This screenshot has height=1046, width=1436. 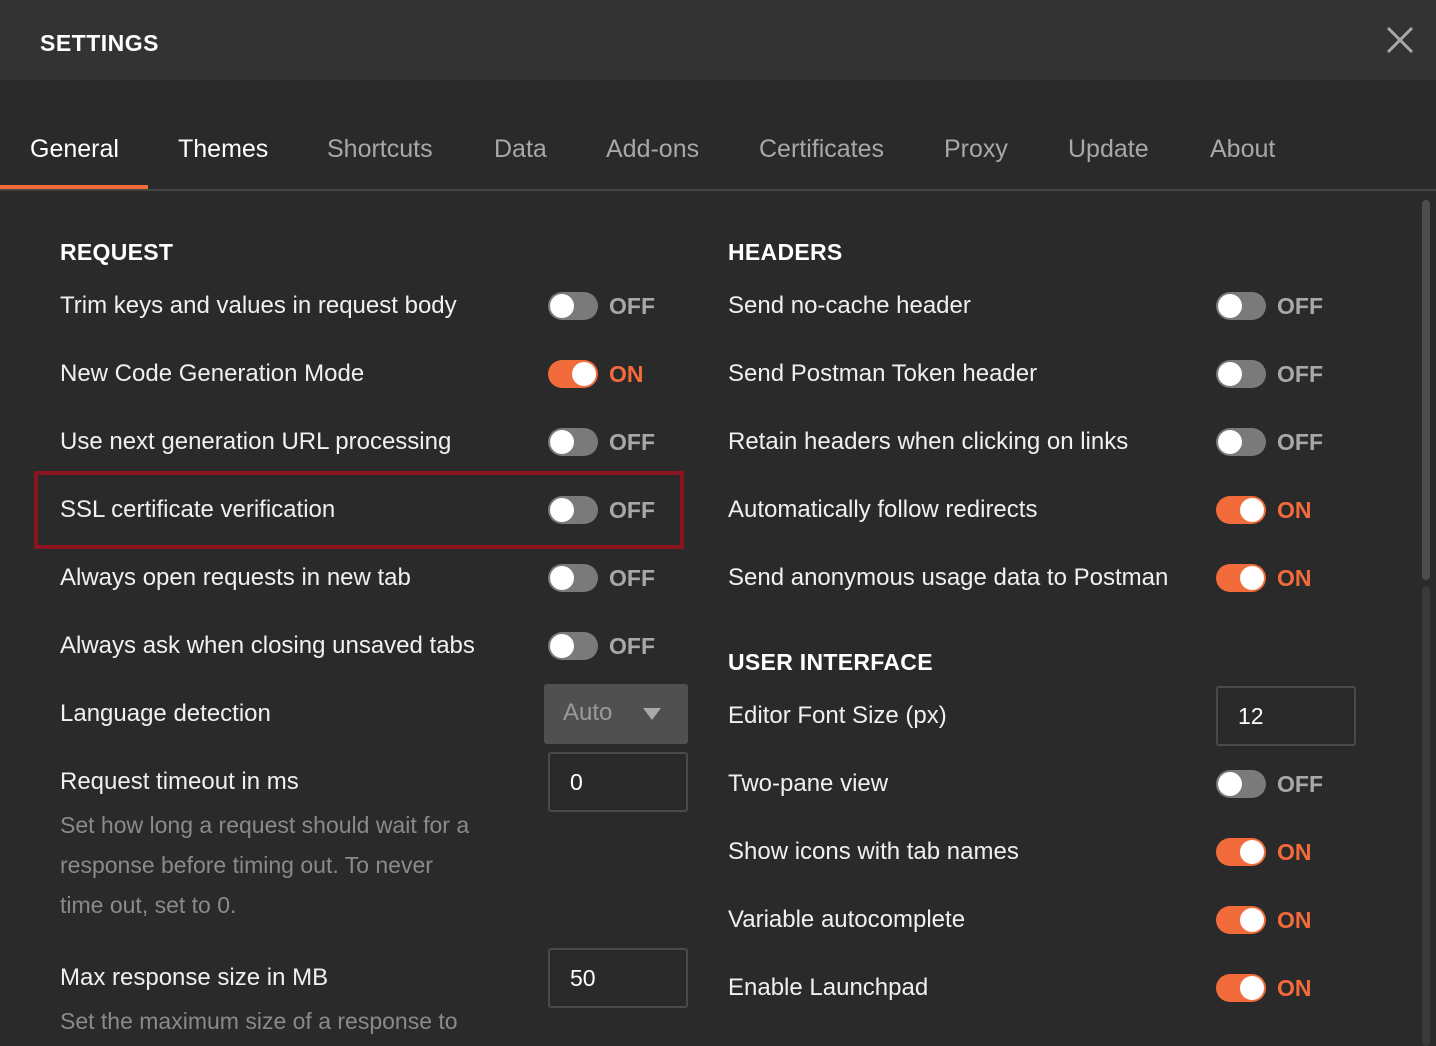 I want to click on request-timeout-label: Request timeout in ms, so click(x=179, y=781).